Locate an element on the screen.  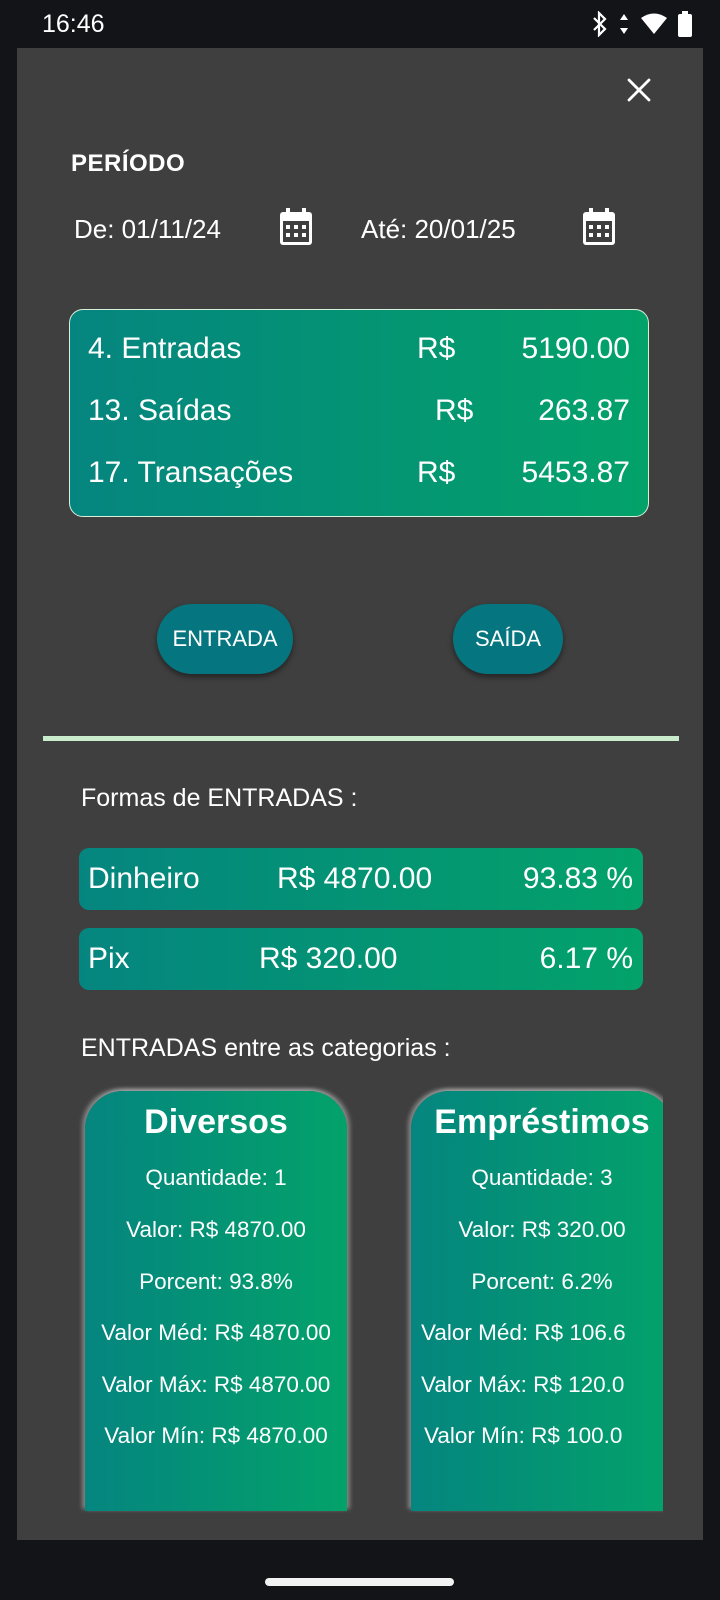
method-row-pix: Pix R$ 320.00 6.17 % is located at coordinates (361, 959).